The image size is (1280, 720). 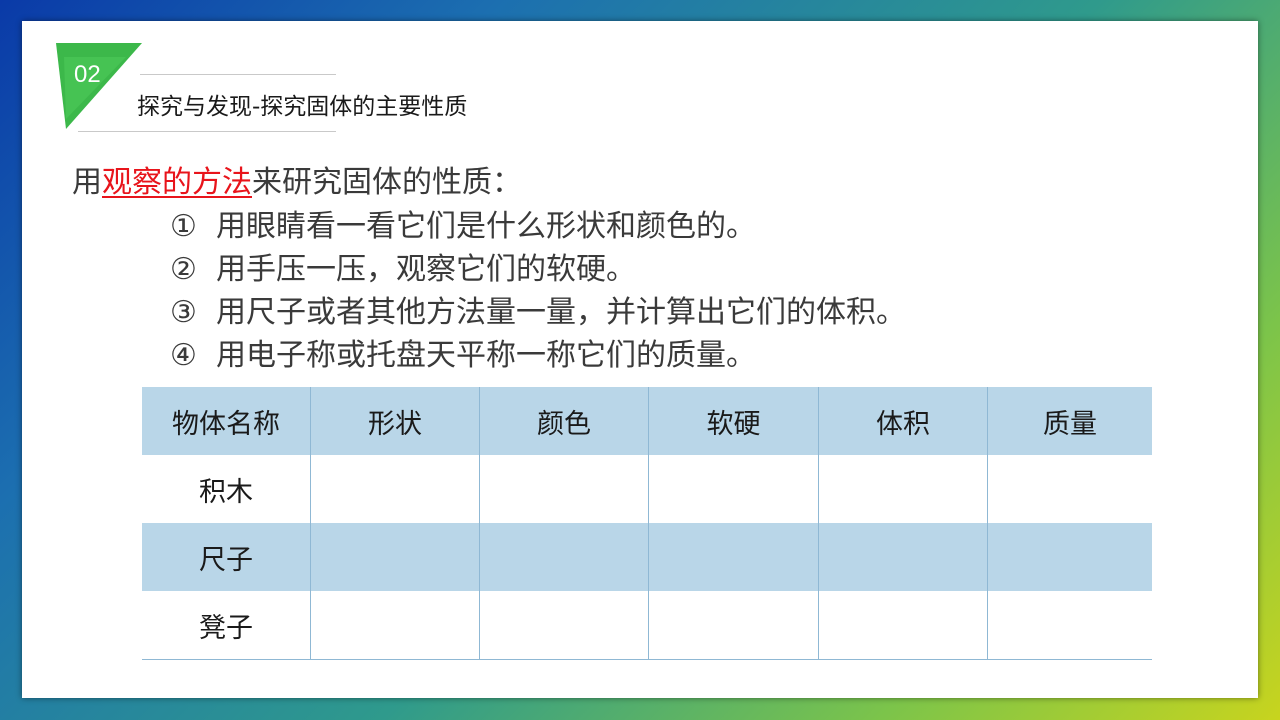 What do you see at coordinates (183, 355) in the screenshot?
I see `step-number: ④` at bounding box center [183, 355].